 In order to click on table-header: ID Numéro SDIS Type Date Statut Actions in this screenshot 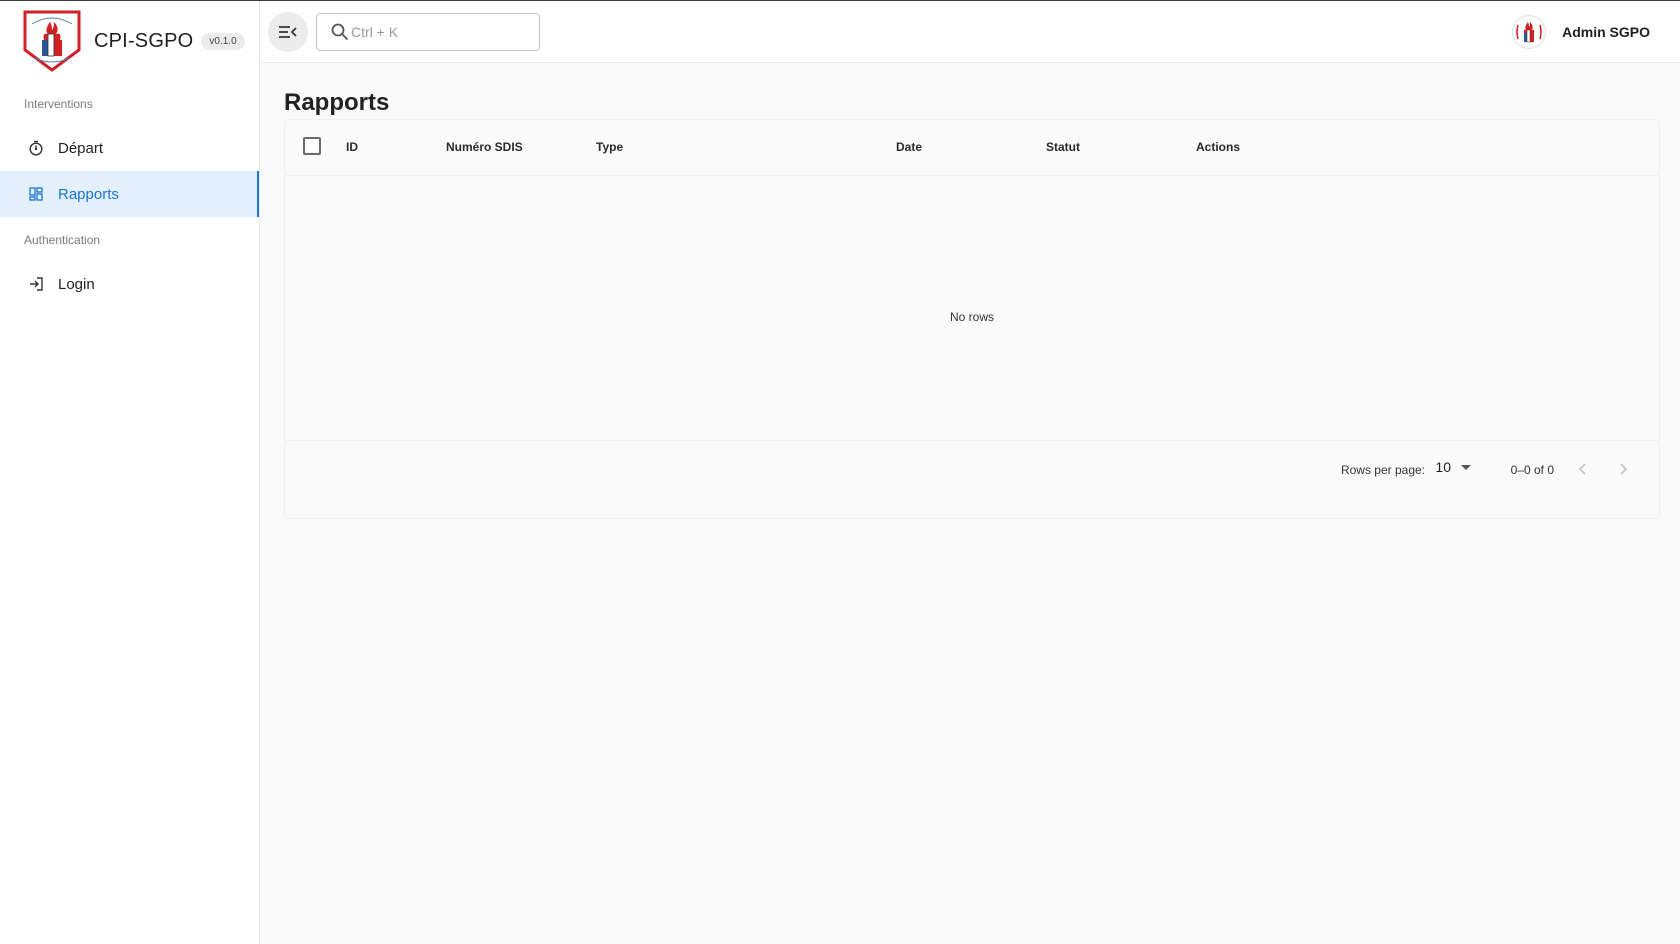, I will do `click(972, 148)`.